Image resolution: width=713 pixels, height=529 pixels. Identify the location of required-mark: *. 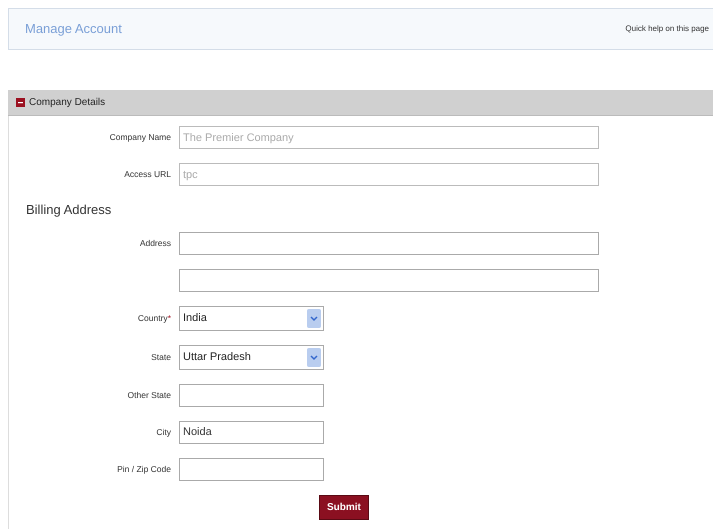
(169, 317).